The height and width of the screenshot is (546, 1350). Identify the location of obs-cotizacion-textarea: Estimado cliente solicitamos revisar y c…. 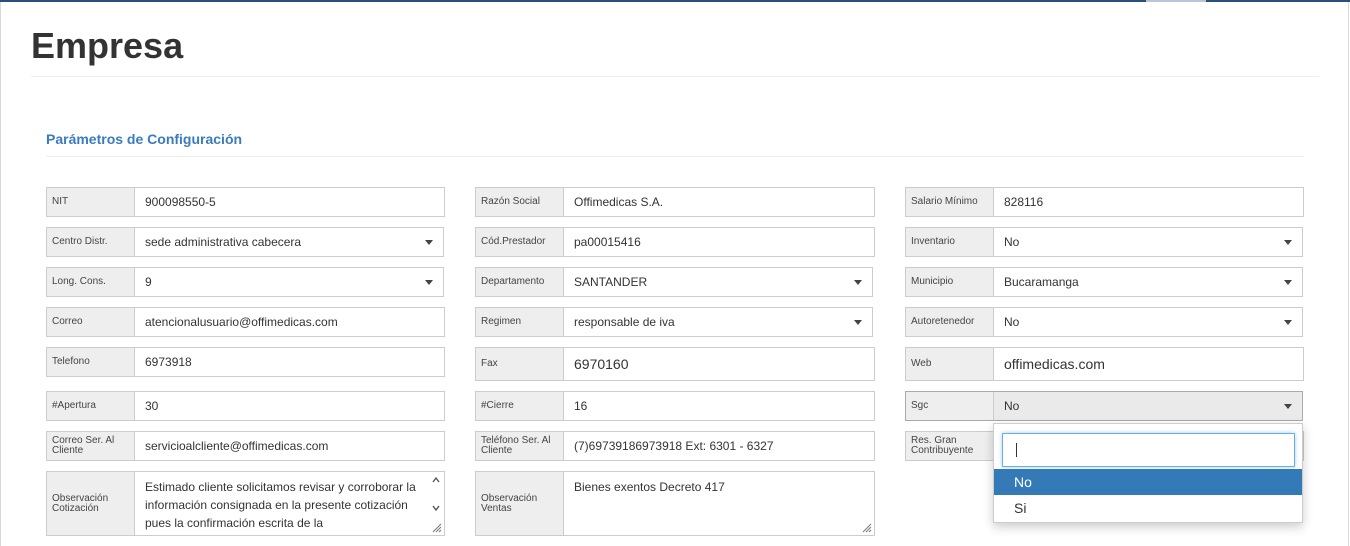
(289, 503).